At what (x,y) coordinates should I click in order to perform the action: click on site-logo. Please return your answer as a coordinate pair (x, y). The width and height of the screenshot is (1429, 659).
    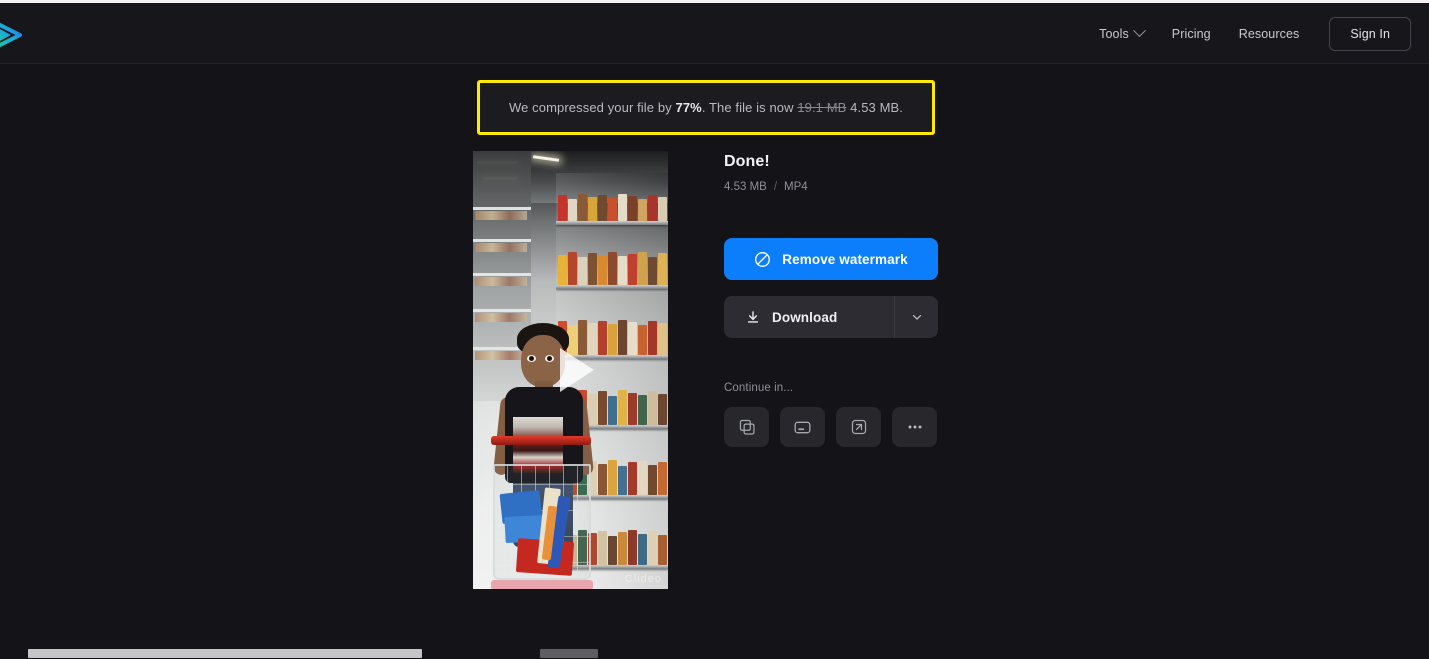
    Looking at the image, I should click on (19, 35).